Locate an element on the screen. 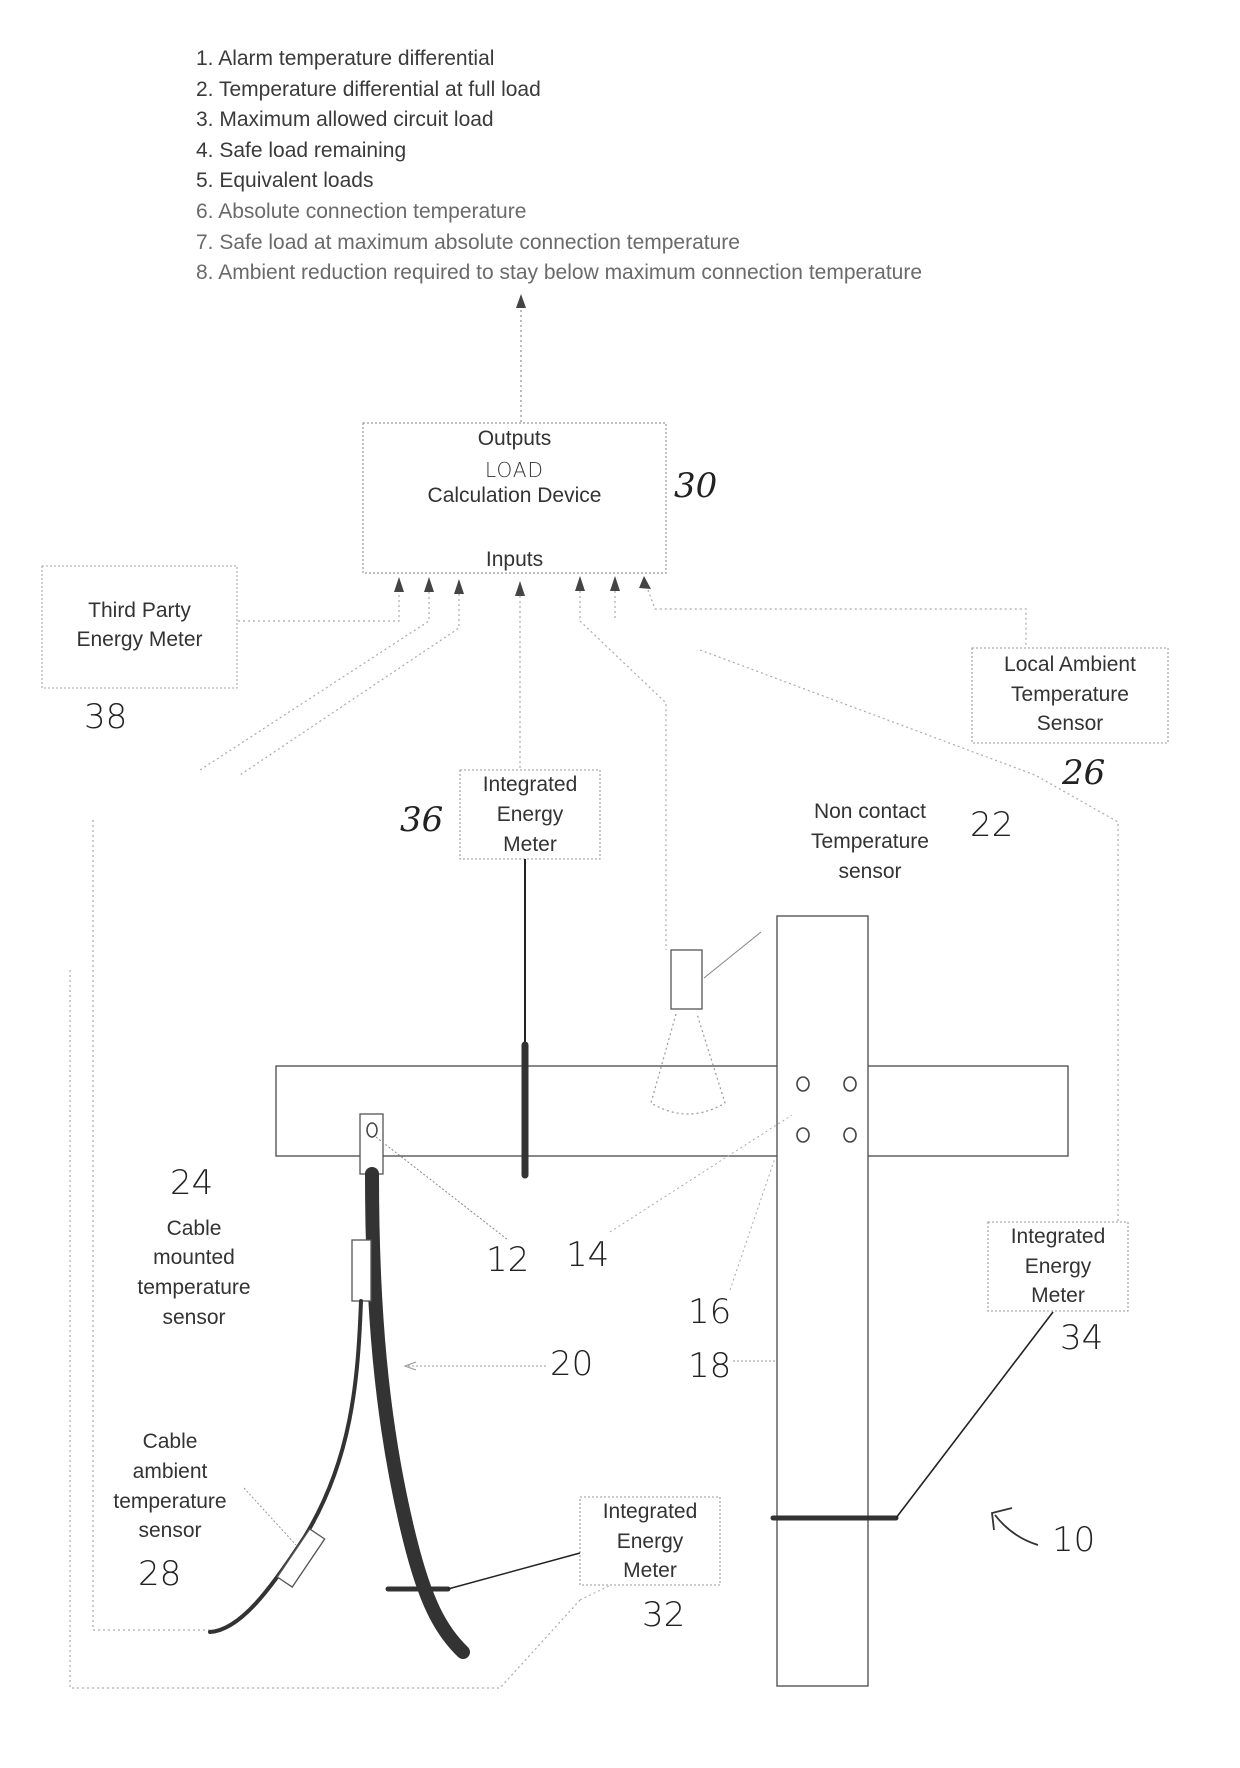 The height and width of the screenshot is (1768, 1240). ref-20: 20 is located at coordinates (572, 1364).